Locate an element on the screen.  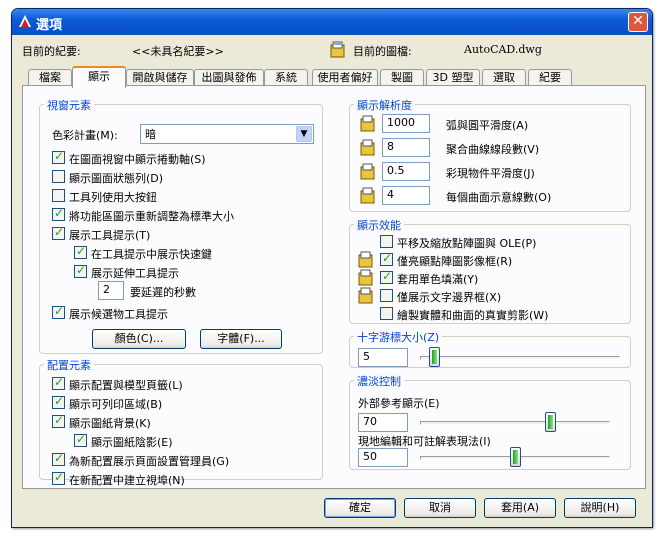
delay-seconds-input: 2 is located at coordinates (111, 290).